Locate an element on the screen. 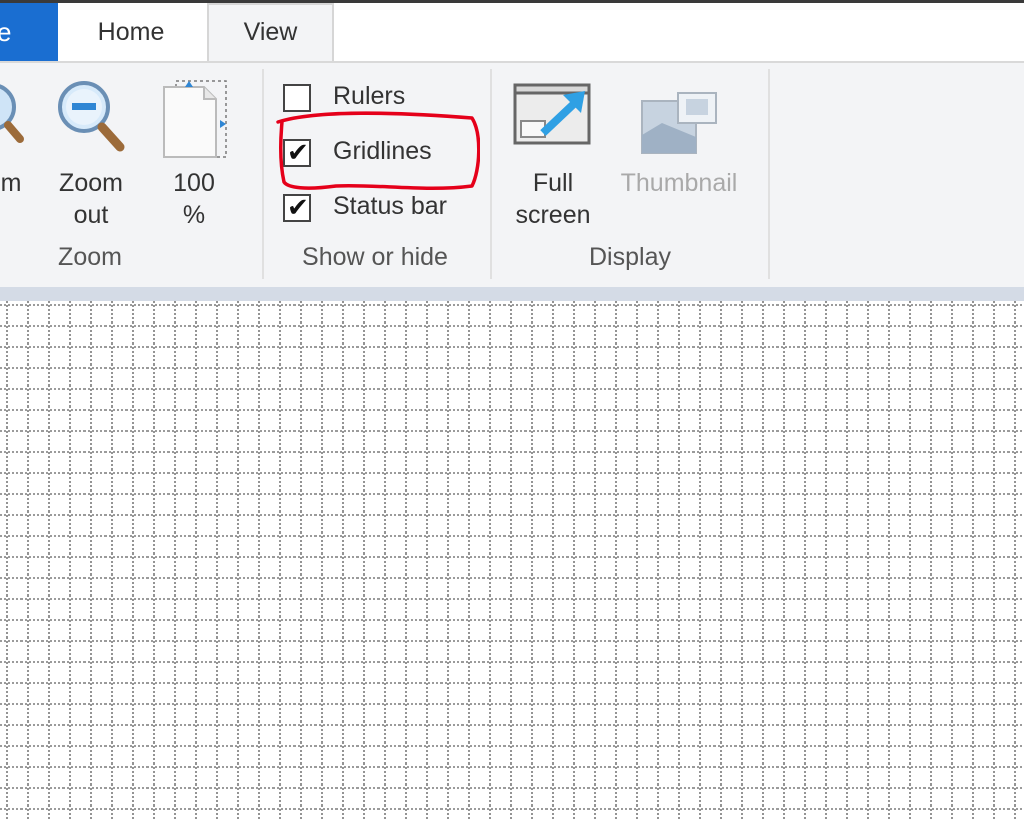 The image size is (1024, 821). full-screen-label-line1: Full is located at coordinates (553, 183).